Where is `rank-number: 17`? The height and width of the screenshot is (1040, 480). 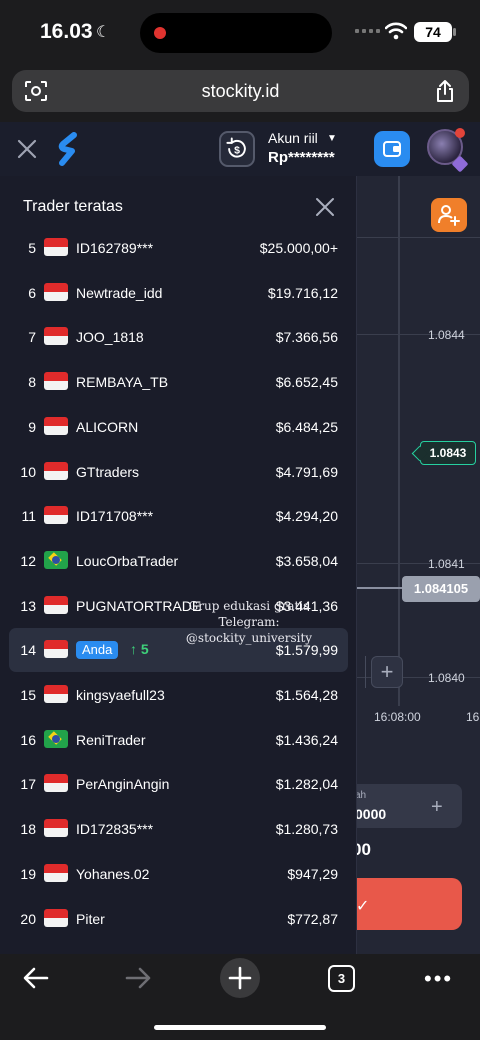 rank-number: 17 is located at coordinates (28, 784).